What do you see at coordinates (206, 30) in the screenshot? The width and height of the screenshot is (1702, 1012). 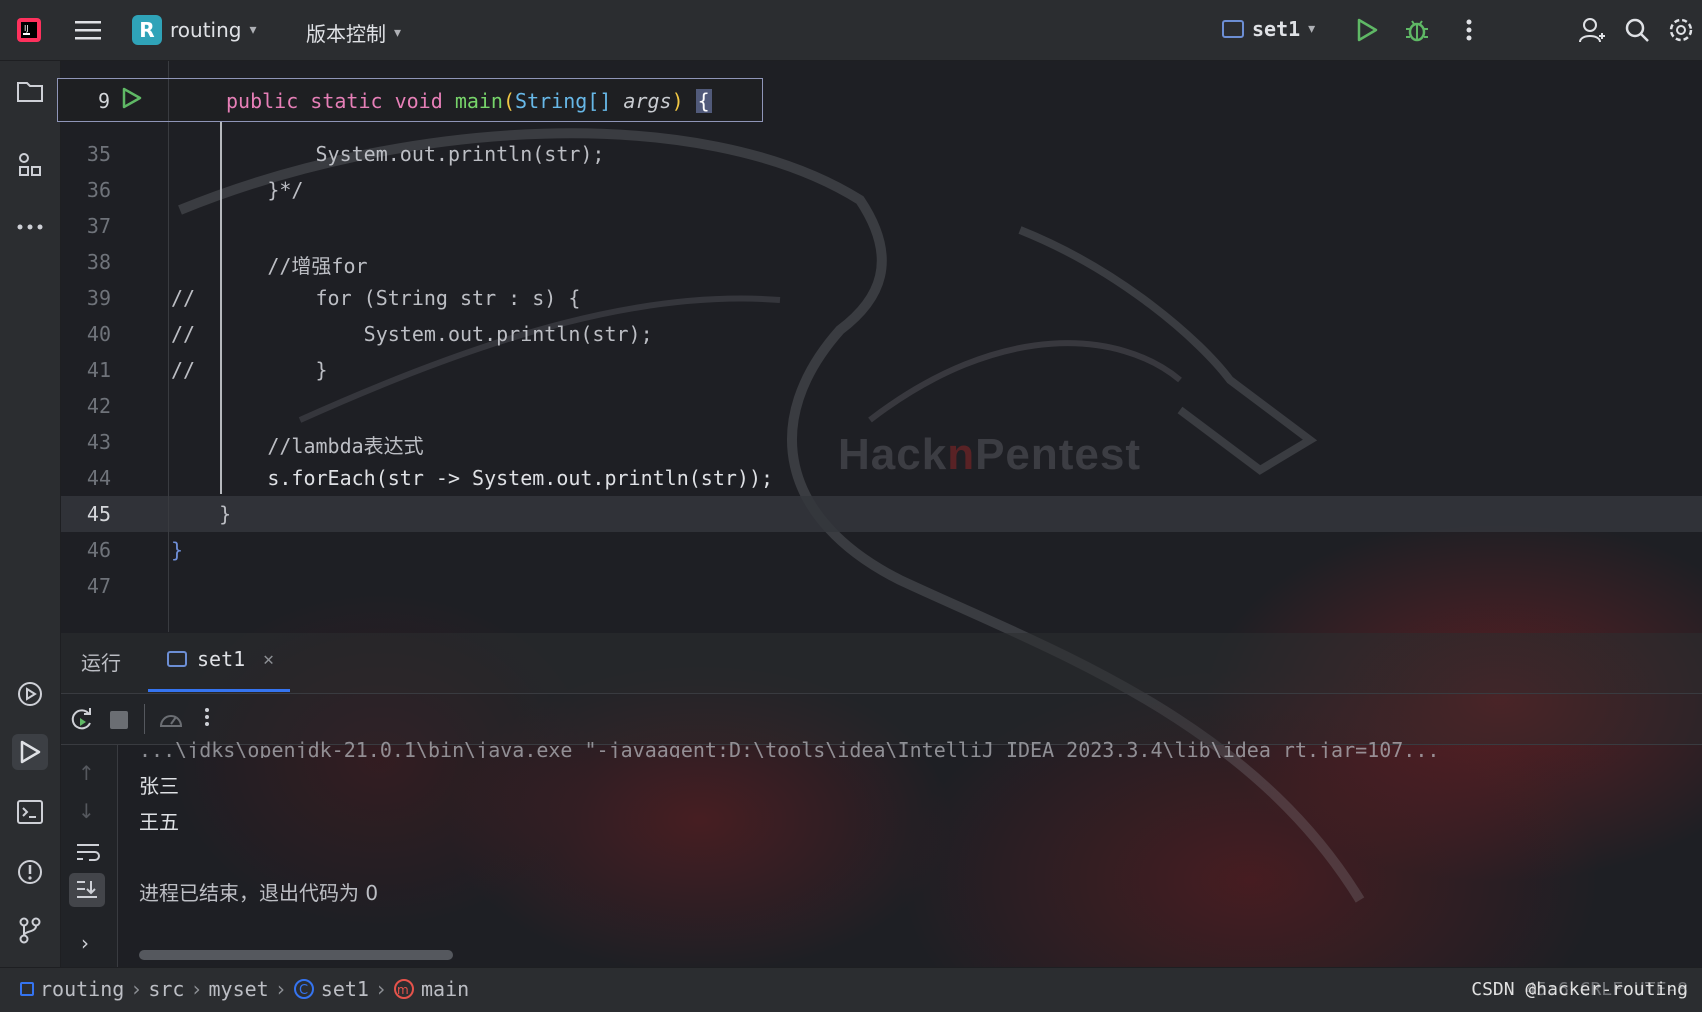 I see `project-name: routing` at bounding box center [206, 30].